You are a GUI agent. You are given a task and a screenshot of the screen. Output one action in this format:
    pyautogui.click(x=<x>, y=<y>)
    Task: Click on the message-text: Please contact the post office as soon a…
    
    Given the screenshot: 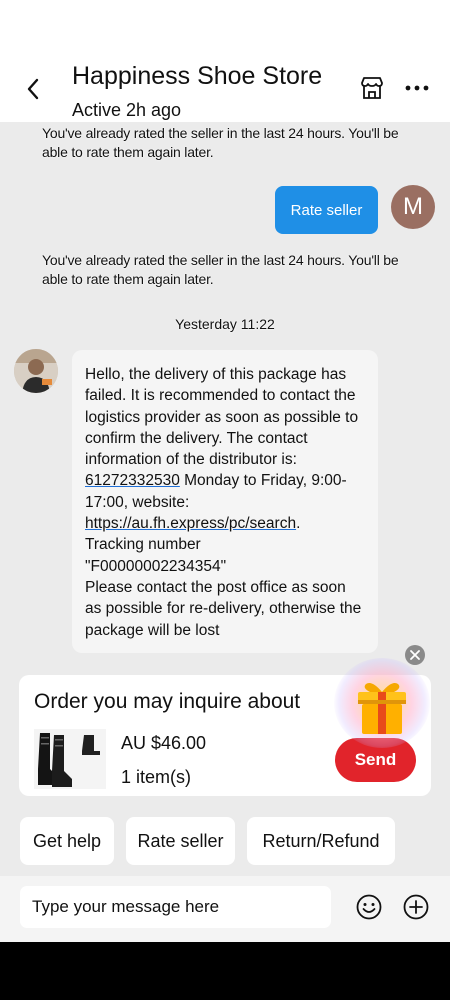 What is the action you would take?
    pyautogui.click(x=223, y=608)
    